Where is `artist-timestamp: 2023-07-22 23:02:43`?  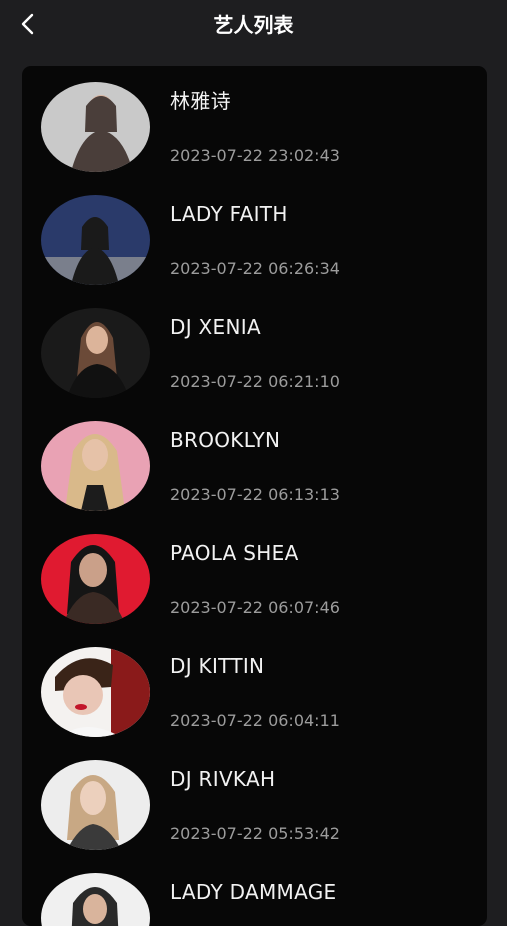
artist-timestamp: 2023-07-22 23:02:43 is located at coordinates (255, 155).